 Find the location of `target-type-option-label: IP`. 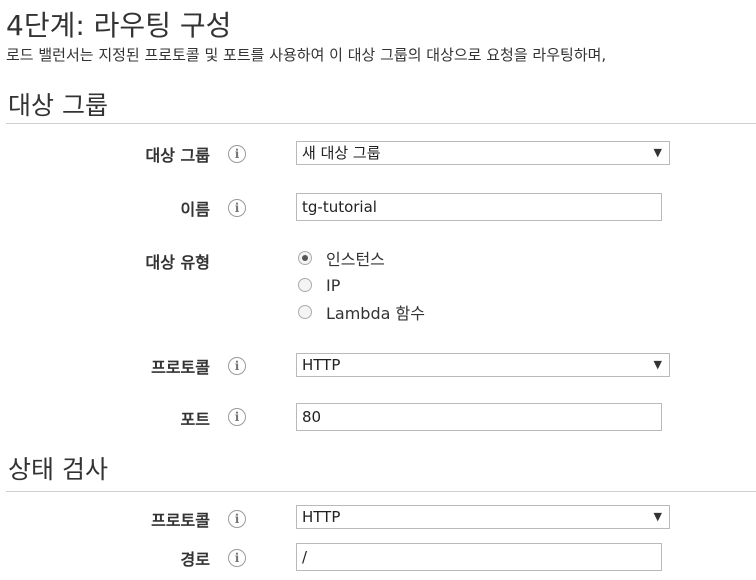

target-type-option-label: IP is located at coordinates (333, 285).